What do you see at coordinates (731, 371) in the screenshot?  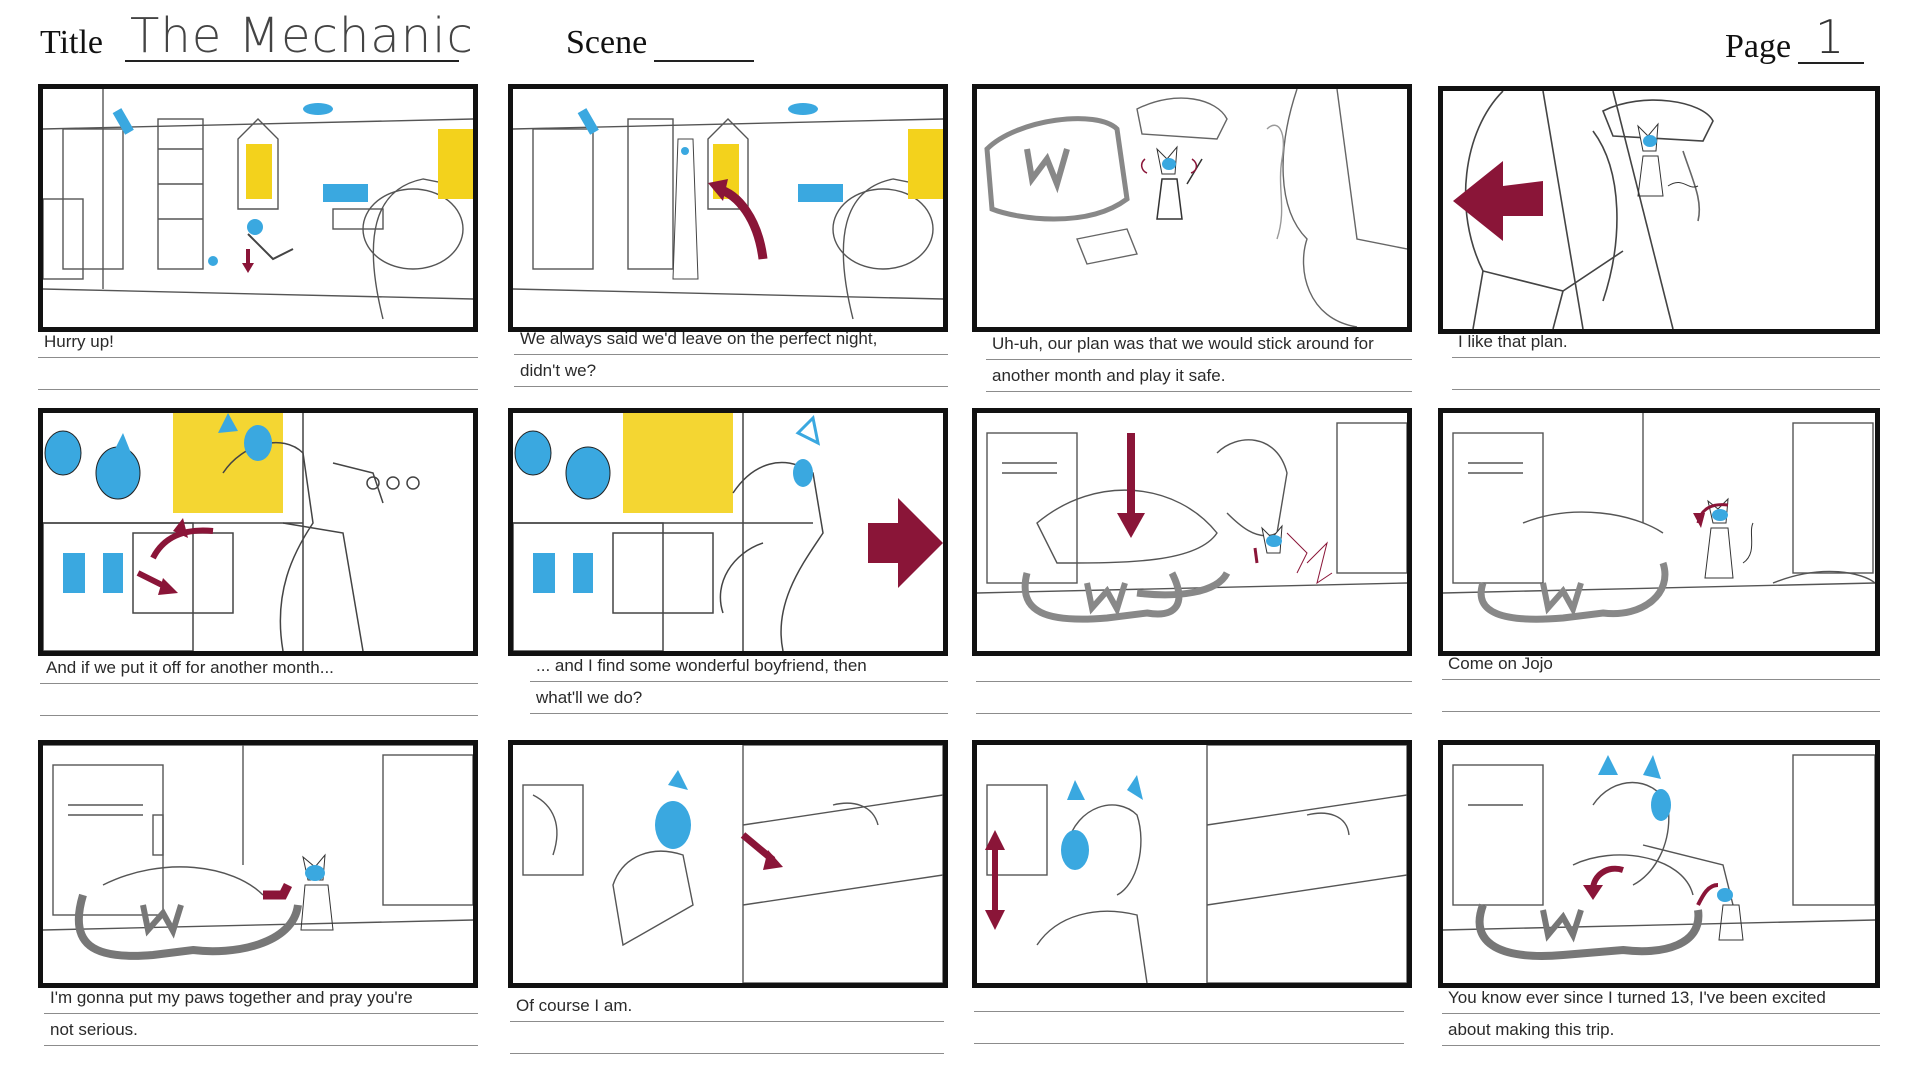 I see `caption-line: didn't we?` at bounding box center [731, 371].